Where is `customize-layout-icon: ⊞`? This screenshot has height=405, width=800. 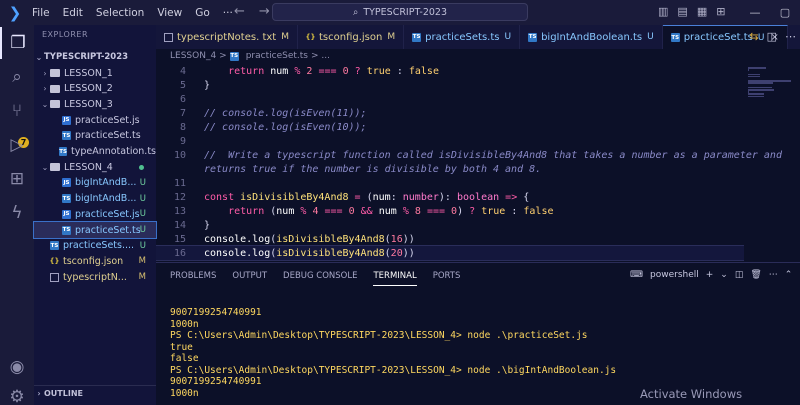
customize-layout-icon: ⊞ is located at coordinates (720, 11).